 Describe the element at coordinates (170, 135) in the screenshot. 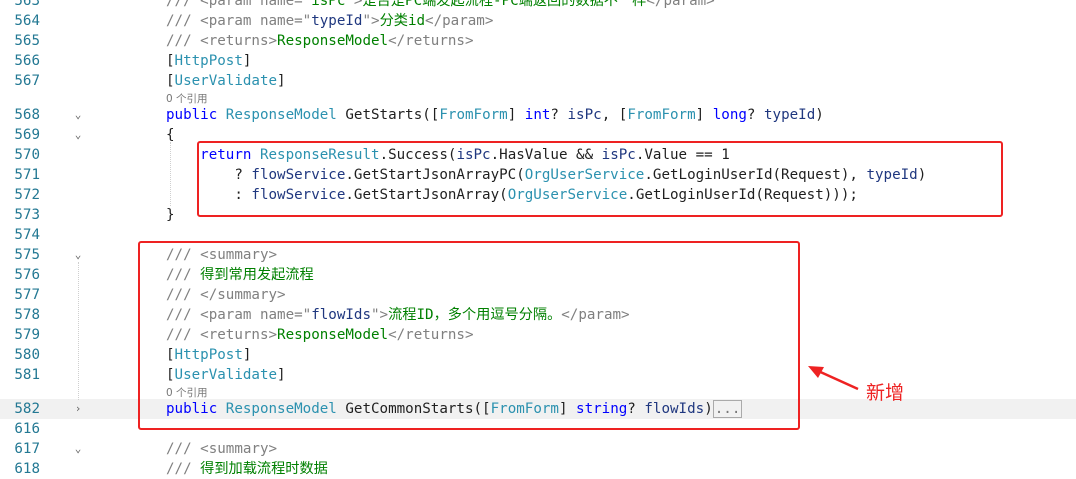

I see `code-token: {` at that location.